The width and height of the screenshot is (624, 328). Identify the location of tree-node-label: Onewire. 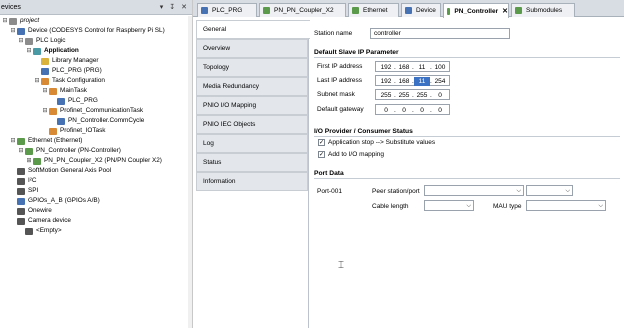
(40, 210).